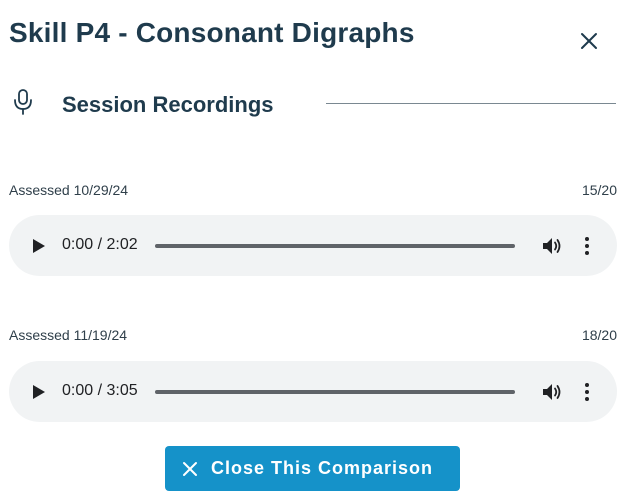 The image size is (630, 502). I want to click on time-display: 0:00 / 2:02, so click(100, 244).